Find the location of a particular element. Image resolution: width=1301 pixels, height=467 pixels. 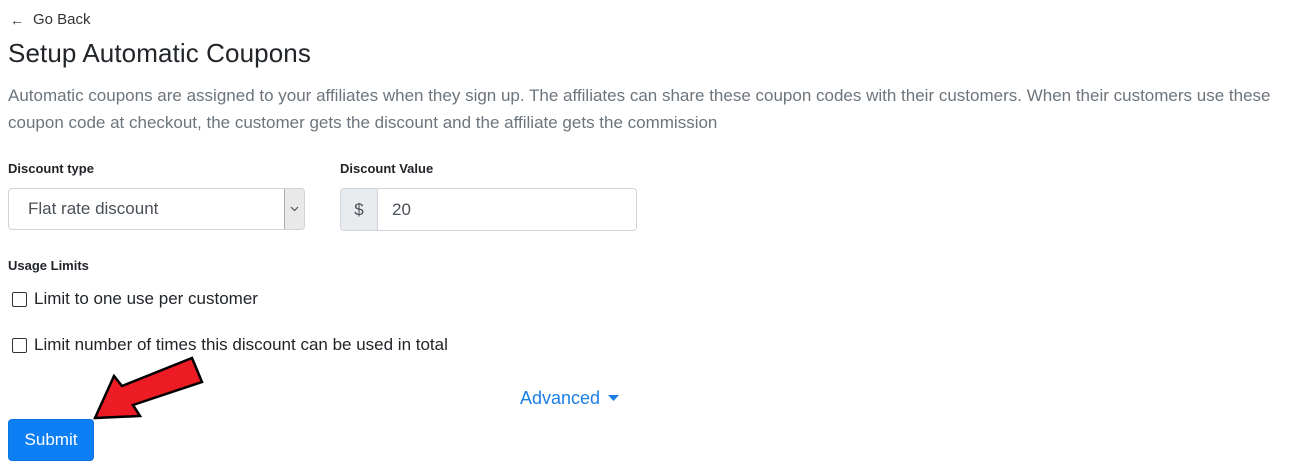

limit-one-per-customer-option: Limit to one use per customer is located at coordinates (135, 299).